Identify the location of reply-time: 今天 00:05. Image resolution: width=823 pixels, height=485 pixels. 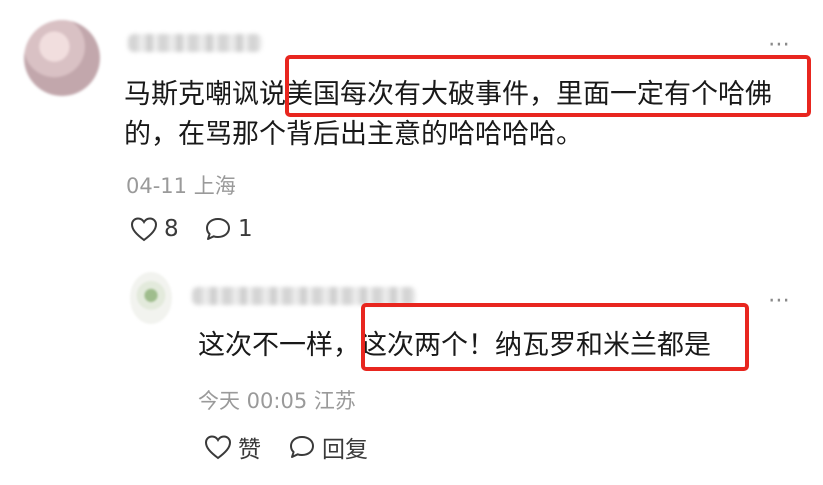
(253, 401).